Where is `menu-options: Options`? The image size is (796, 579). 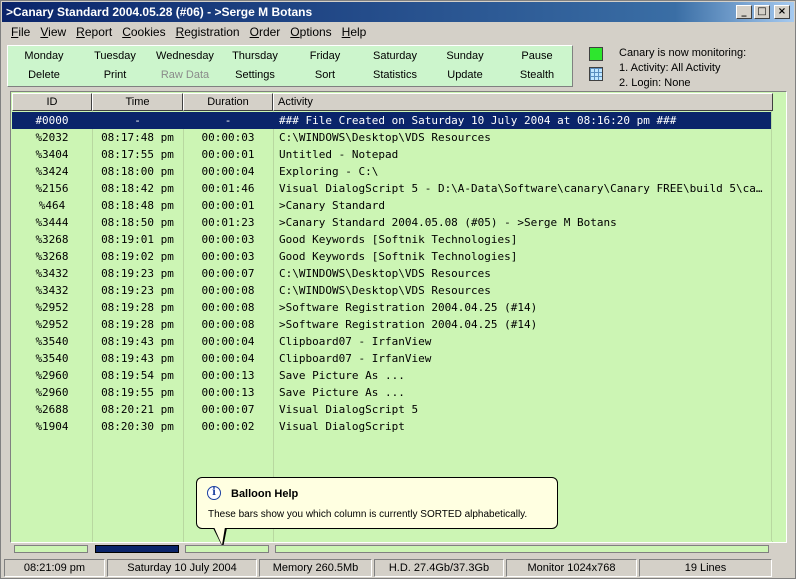
menu-options: Options is located at coordinates (310, 32).